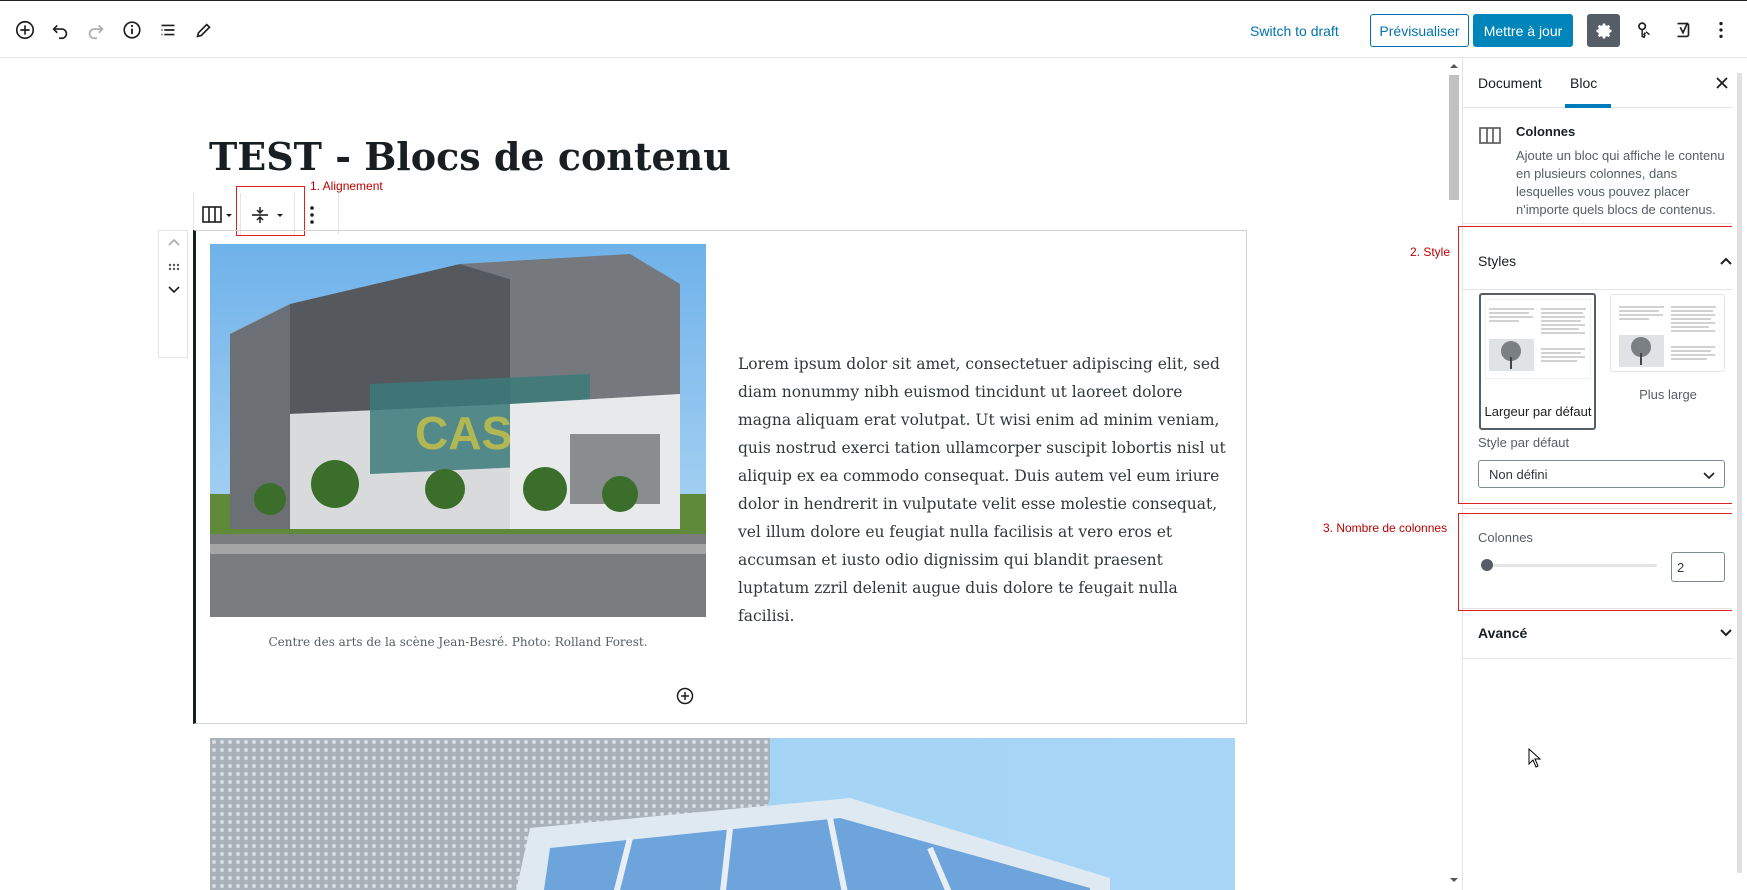 The height and width of the screenshot is (890, 1747). What do you see at coordinates (174, 267) in the screenshot?
I see `drag-handle-icon` at bounding box center [174, 267].